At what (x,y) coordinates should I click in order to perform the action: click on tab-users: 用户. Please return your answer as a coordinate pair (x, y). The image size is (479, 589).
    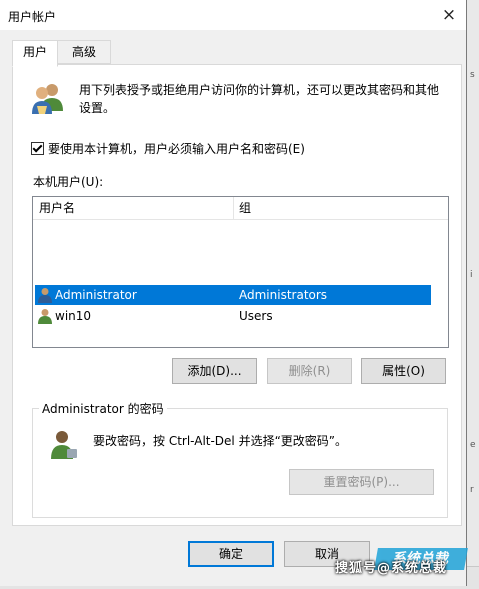
    Looking at the image, I should click on (35, 53).